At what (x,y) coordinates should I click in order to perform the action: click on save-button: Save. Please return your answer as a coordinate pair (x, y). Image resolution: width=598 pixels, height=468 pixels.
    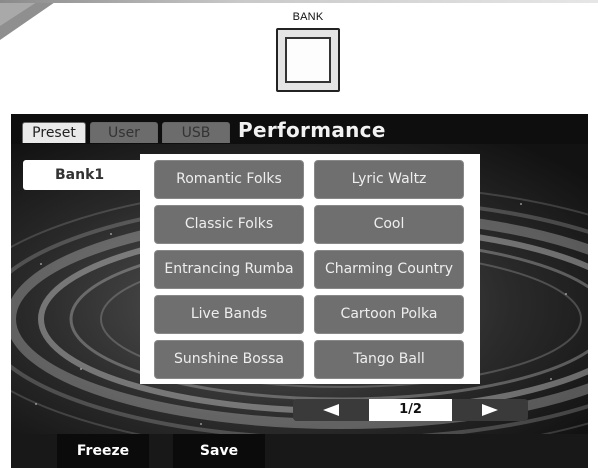
    Looking at the image, I should click on (219, 451).